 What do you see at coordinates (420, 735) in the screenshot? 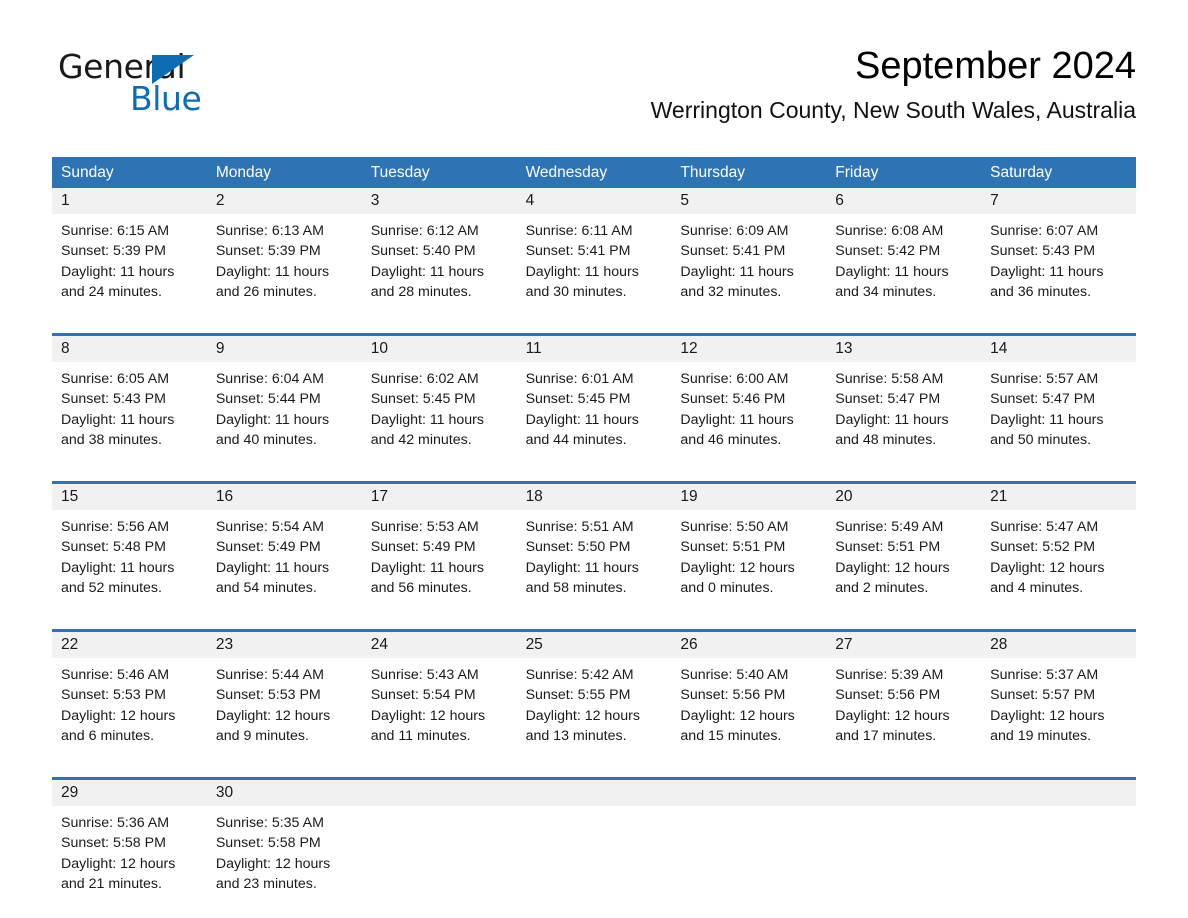
I see `daylight-text-line2: and 11 minutes.` at bounding box center [420, 735].